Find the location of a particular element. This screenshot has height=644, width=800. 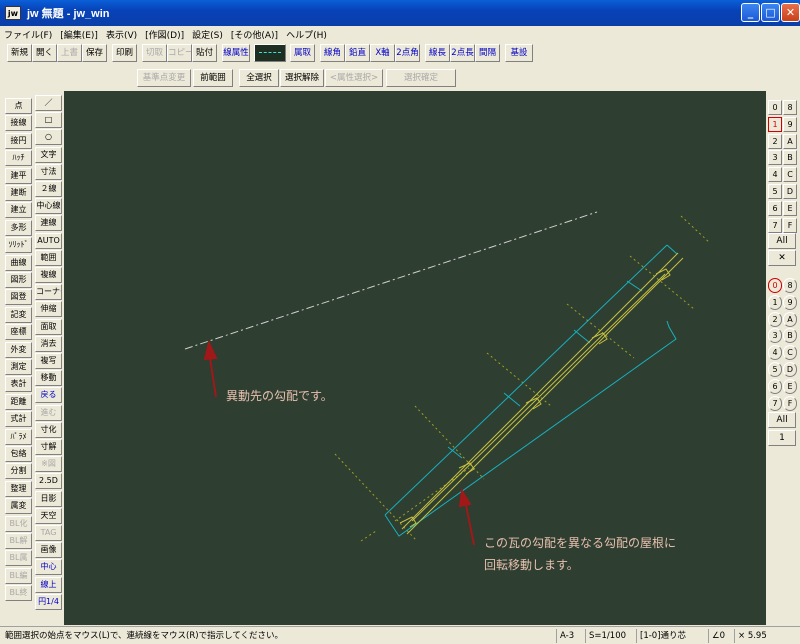

layer-group-button-9: C is located at coordinates (790, 353).